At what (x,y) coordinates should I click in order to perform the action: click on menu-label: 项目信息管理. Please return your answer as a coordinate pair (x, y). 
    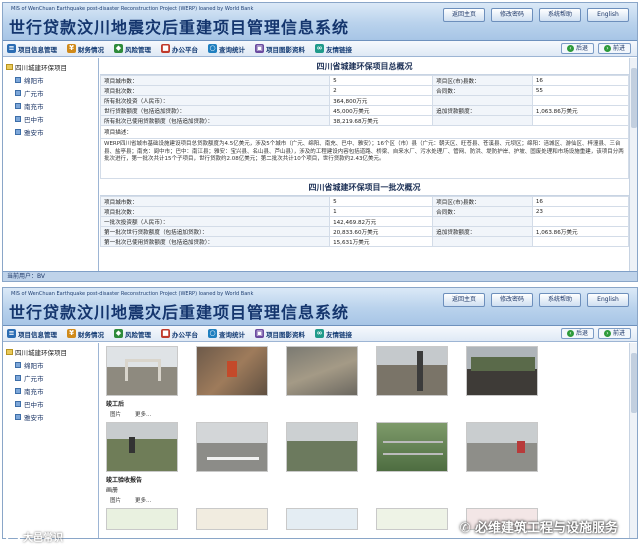
    Looking at the image, I should click on (37, 49).